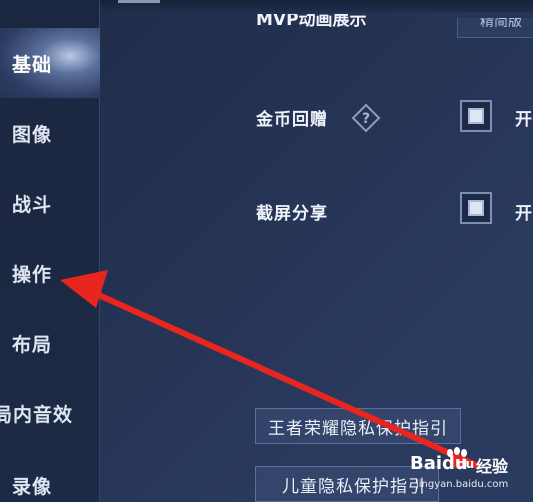 The width and height of the screenshot is (533, 502). I want to click on sidebar-item-controls: 操作, so click(50, 273).